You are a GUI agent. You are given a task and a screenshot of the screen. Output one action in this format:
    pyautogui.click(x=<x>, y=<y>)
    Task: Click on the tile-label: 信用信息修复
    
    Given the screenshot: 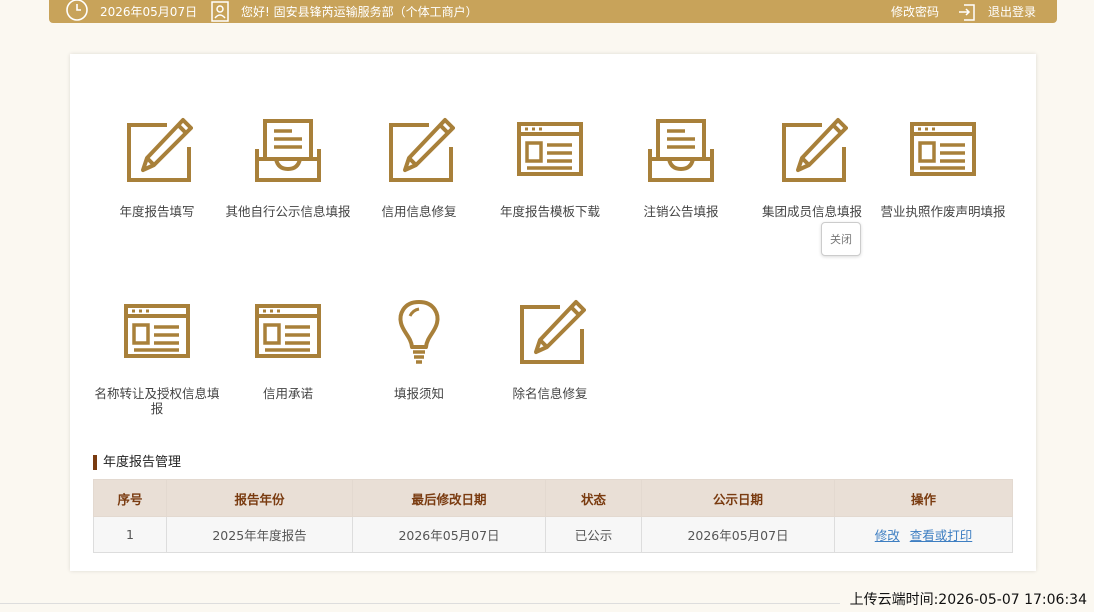 What is the action you would take?
    pyautogui.click(x=419, y=211)
    